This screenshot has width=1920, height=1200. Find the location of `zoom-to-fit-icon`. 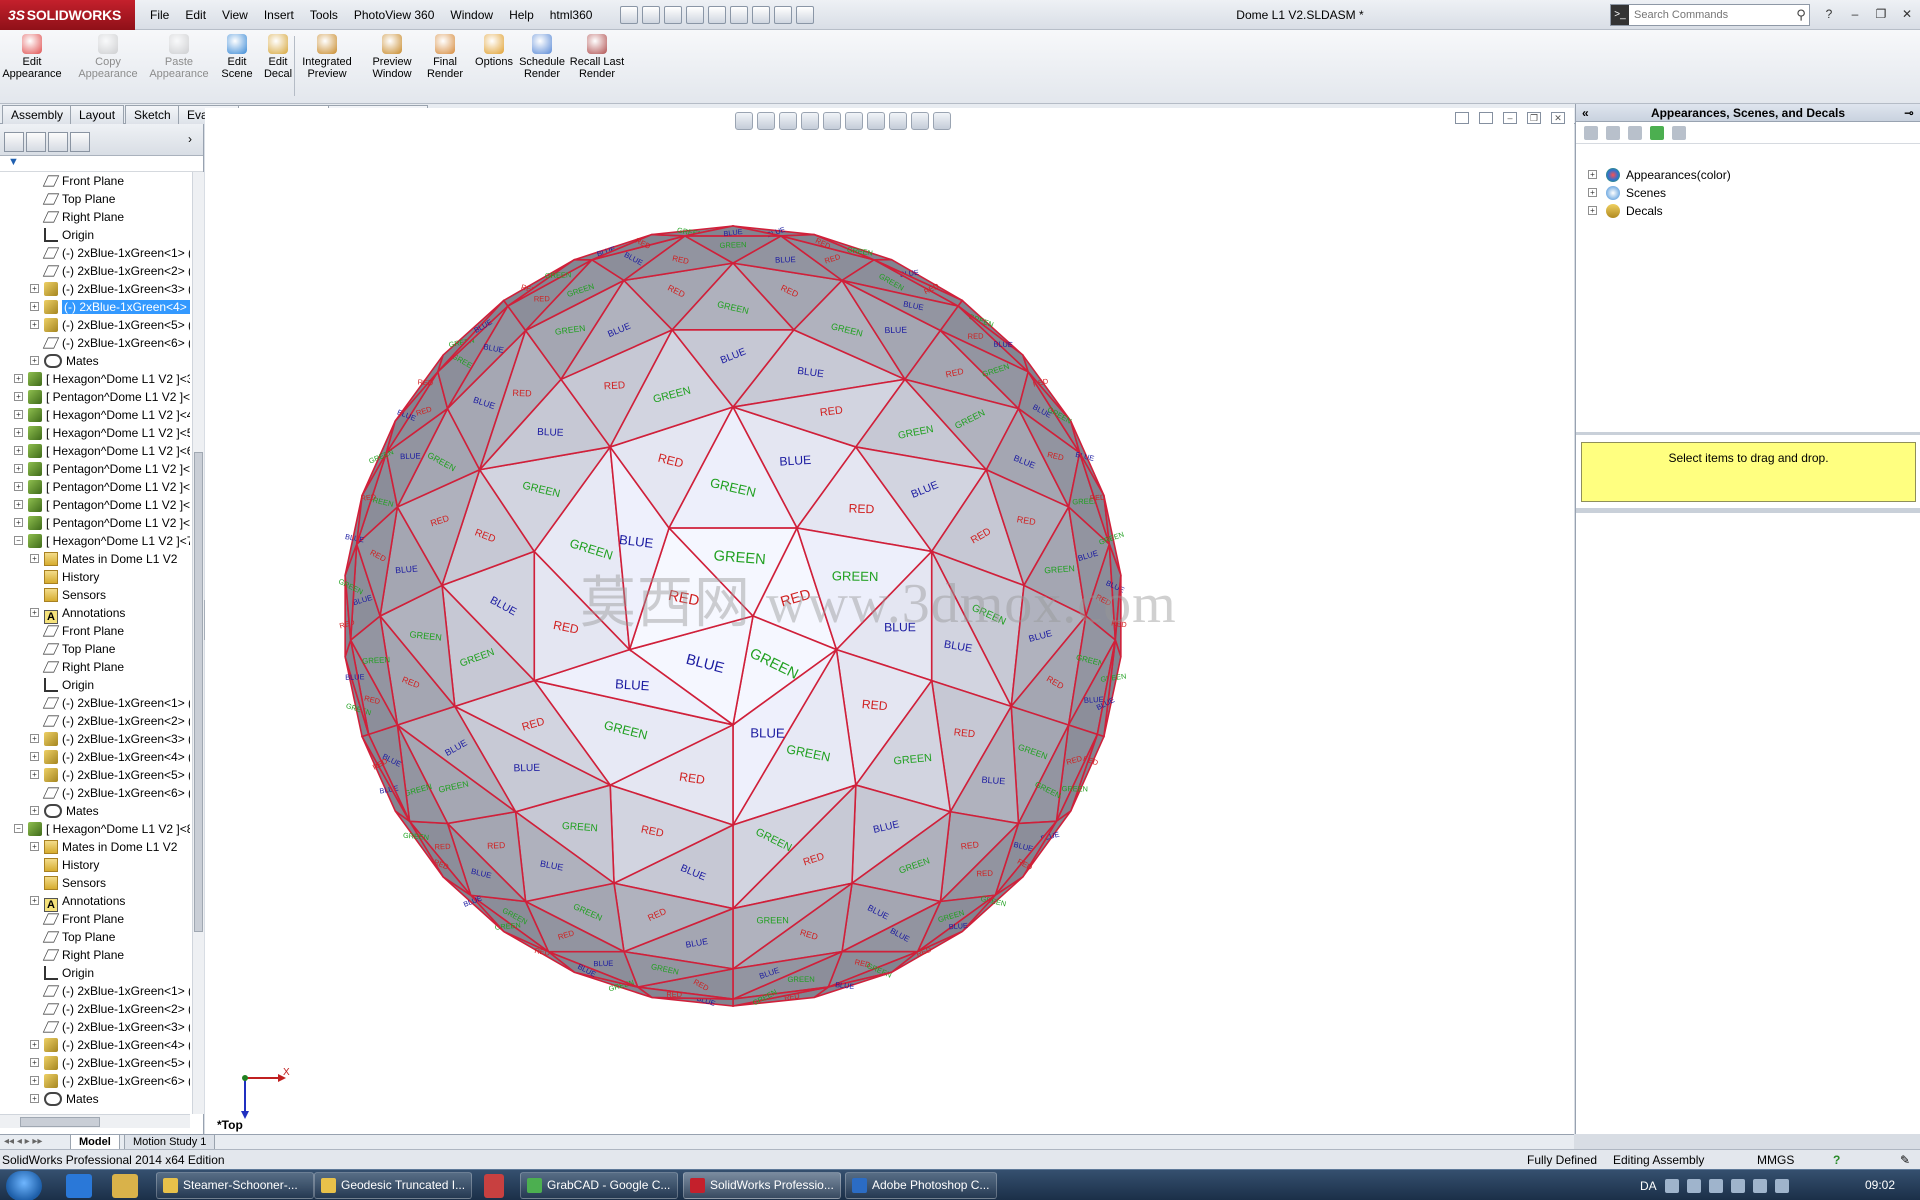

zoom-to-fit-icon is located at coordinates (744, 121).